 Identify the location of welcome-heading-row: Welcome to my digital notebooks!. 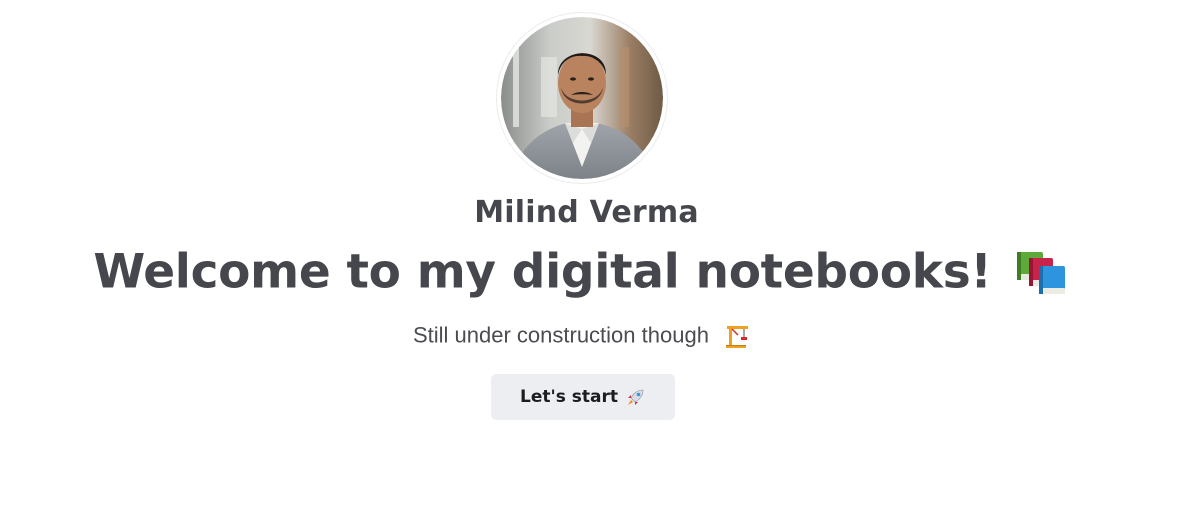
(580, 272).